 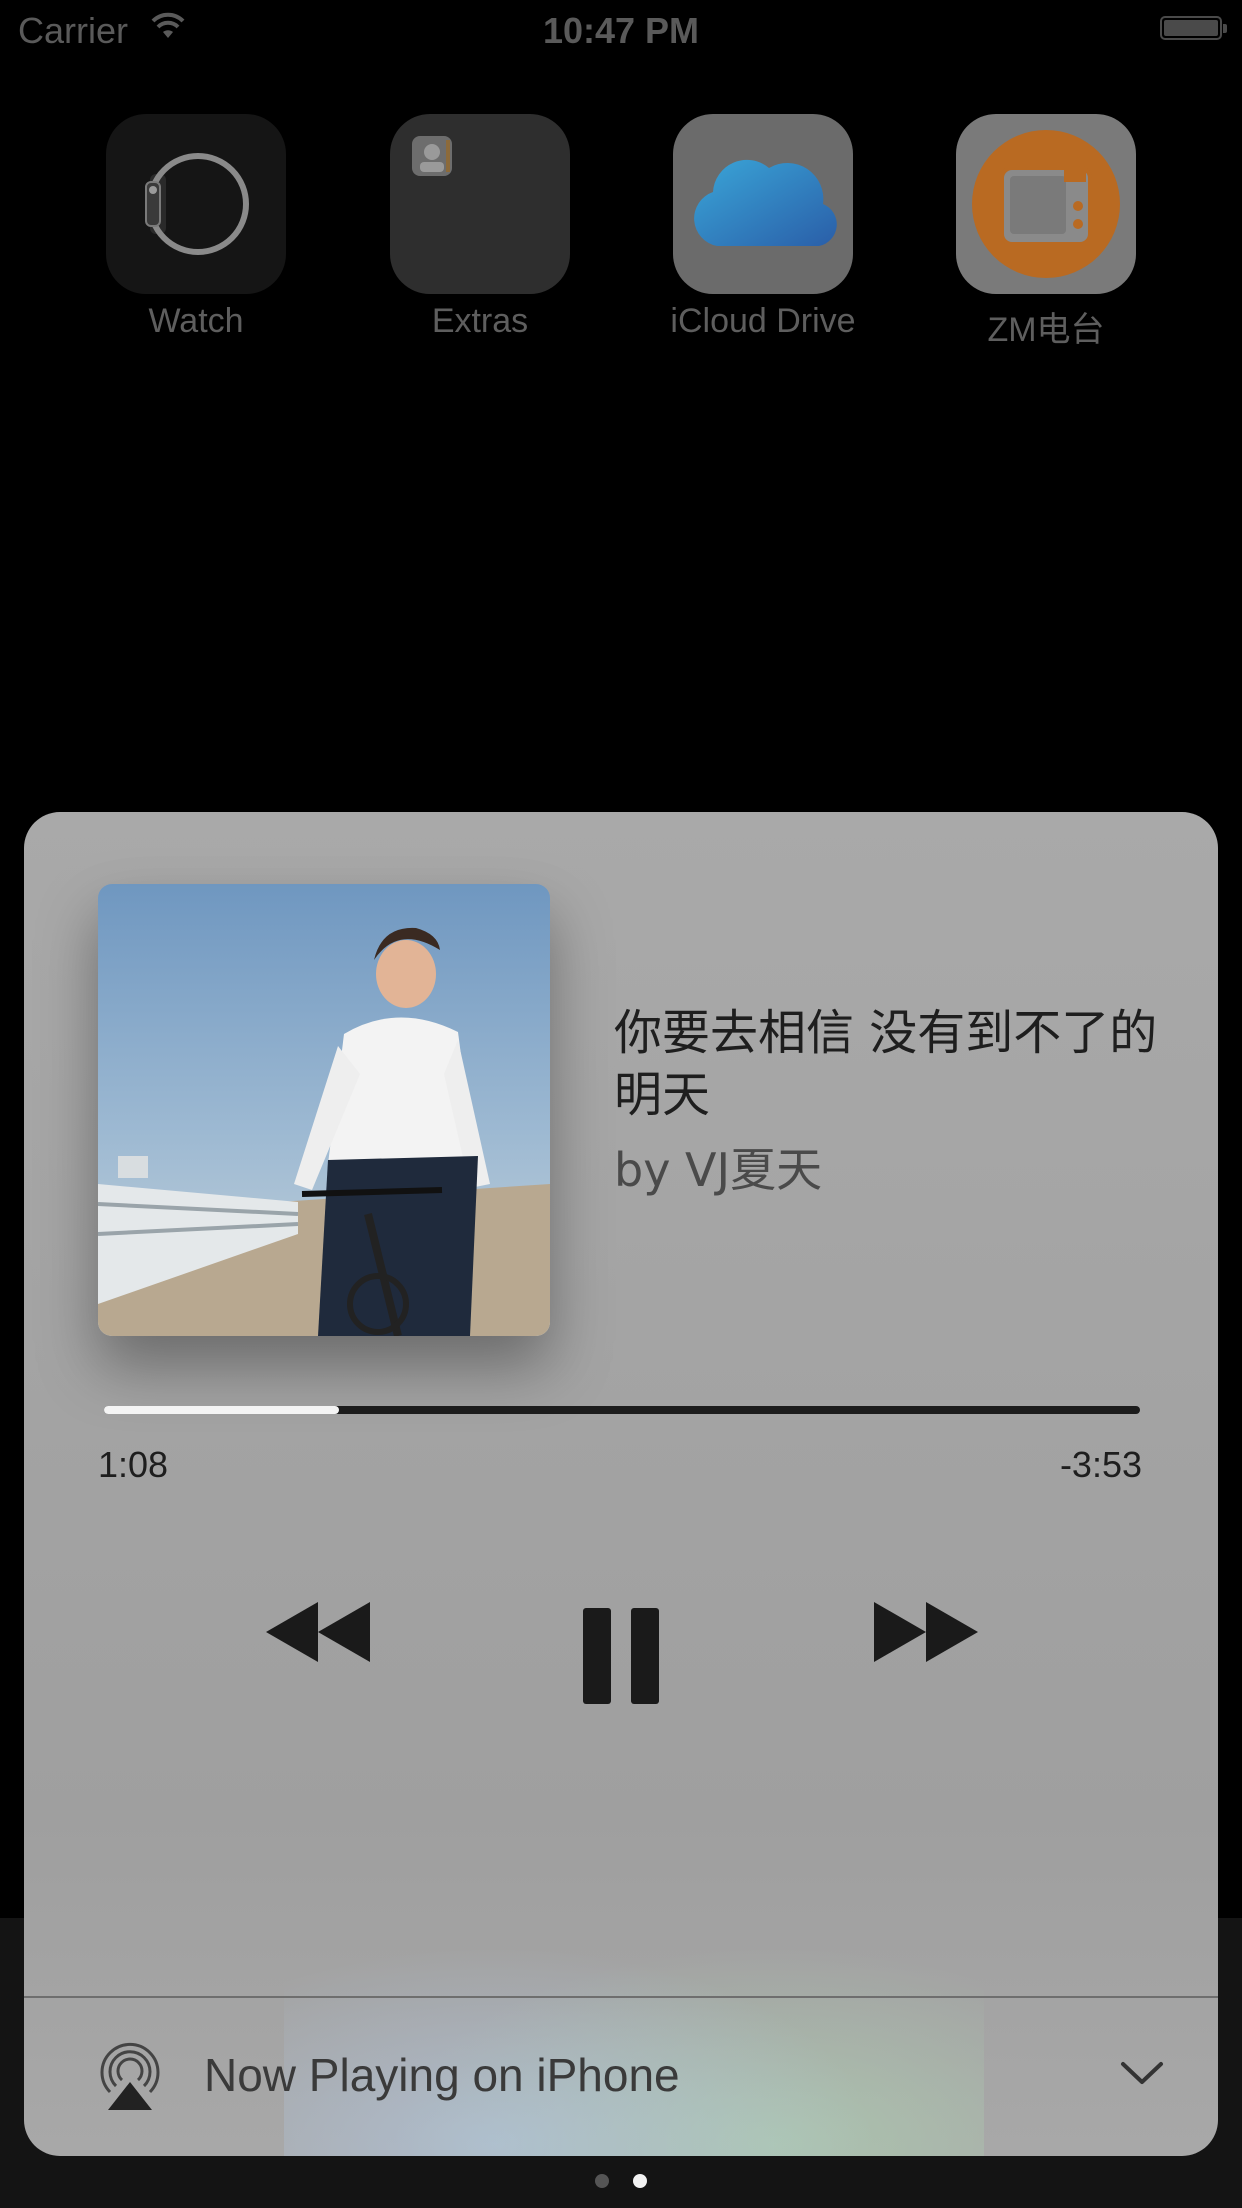 I want to click on airplay-output-row: Now Playing on iPhone, so click(x=621, y=2077).